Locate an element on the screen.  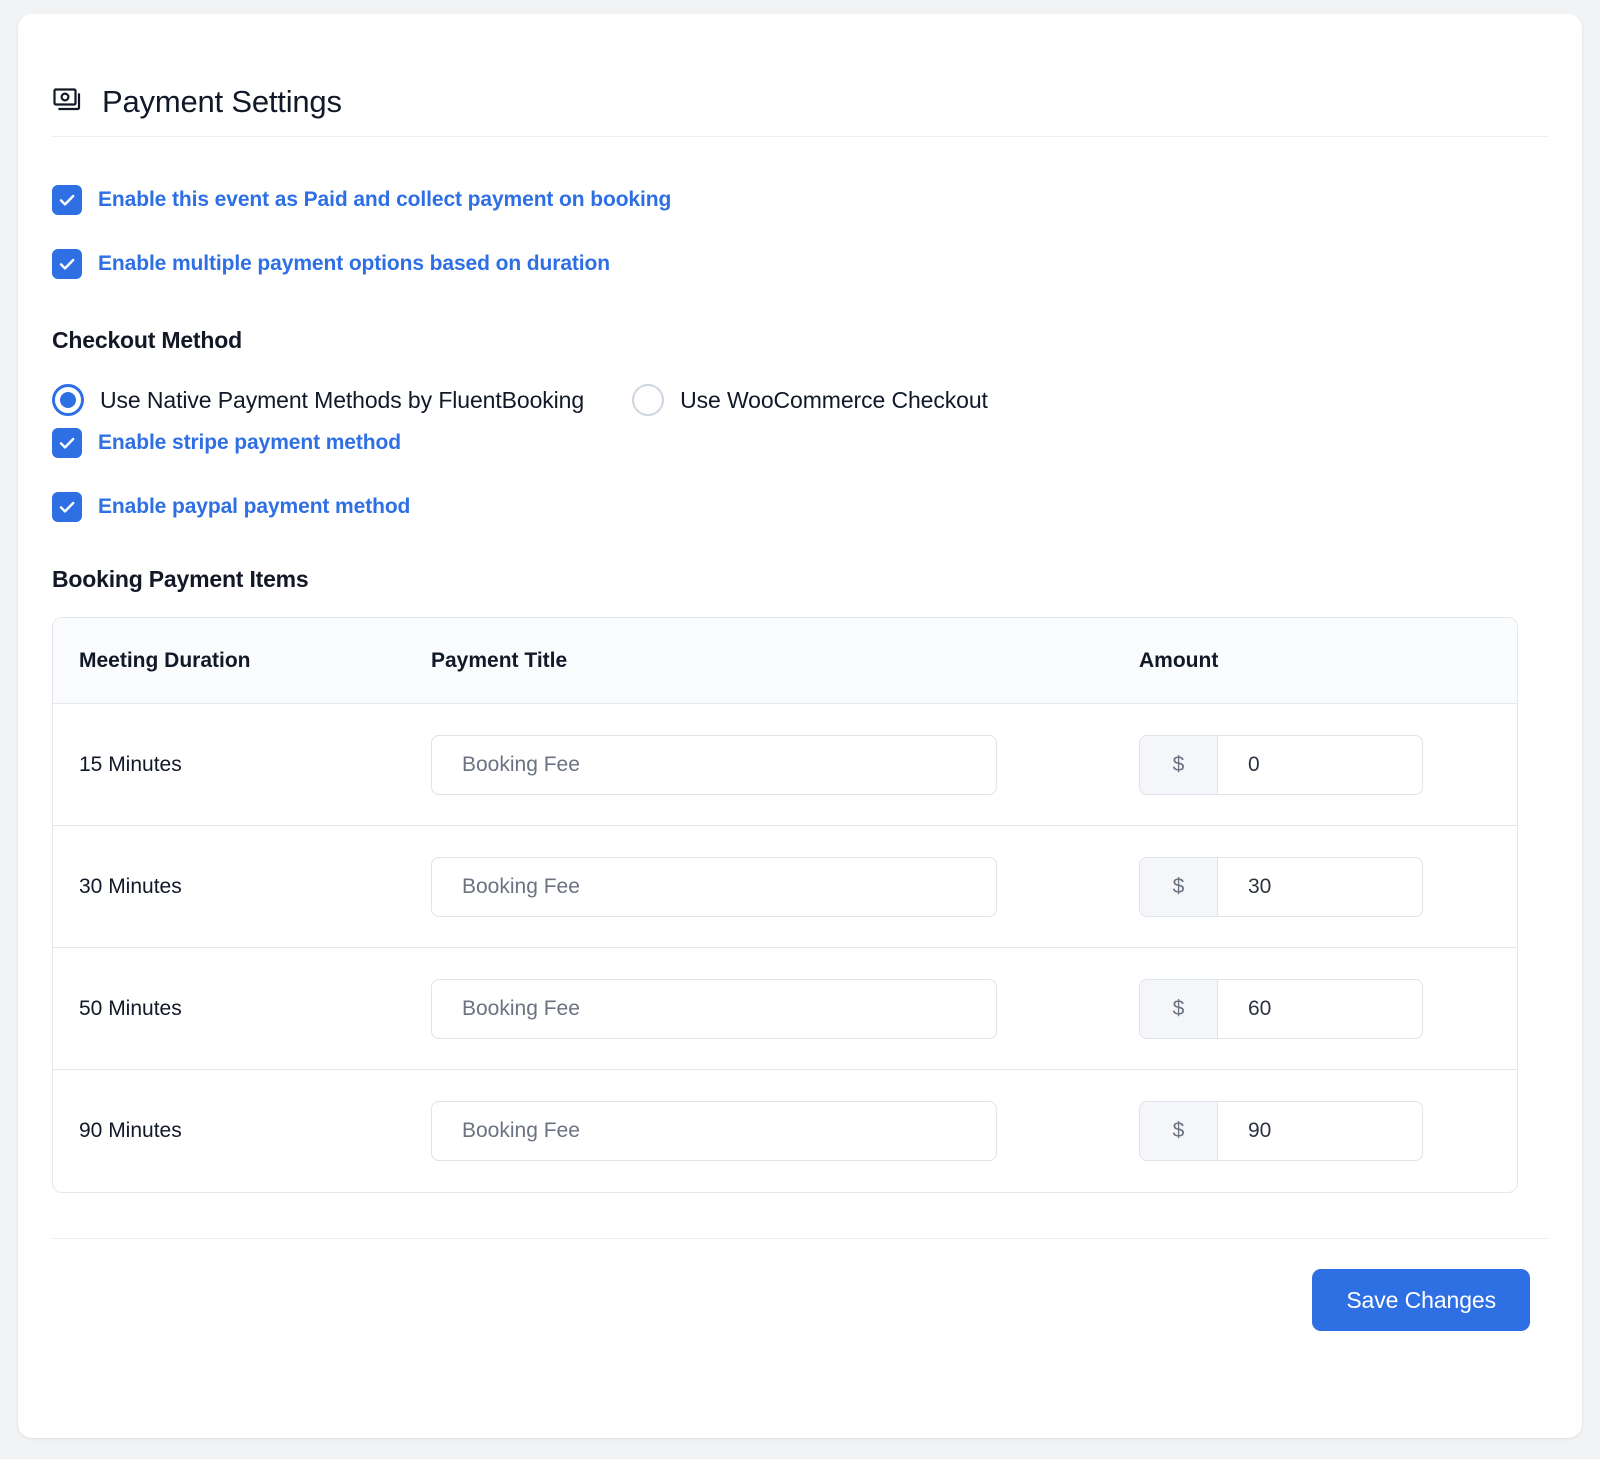
table-row: 90 Minutes $ is located at coordinates (785, 1131).